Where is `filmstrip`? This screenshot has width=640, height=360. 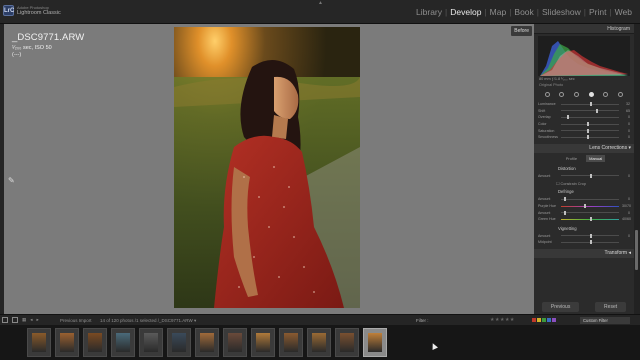
filmstrip is located at coordinates (320, 342).